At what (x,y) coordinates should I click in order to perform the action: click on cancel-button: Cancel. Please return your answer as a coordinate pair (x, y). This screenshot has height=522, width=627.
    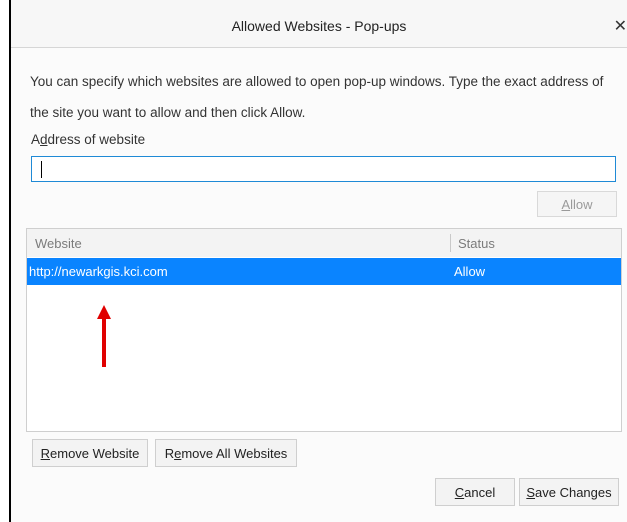
    Looking at the image, I should click on (475, 492).